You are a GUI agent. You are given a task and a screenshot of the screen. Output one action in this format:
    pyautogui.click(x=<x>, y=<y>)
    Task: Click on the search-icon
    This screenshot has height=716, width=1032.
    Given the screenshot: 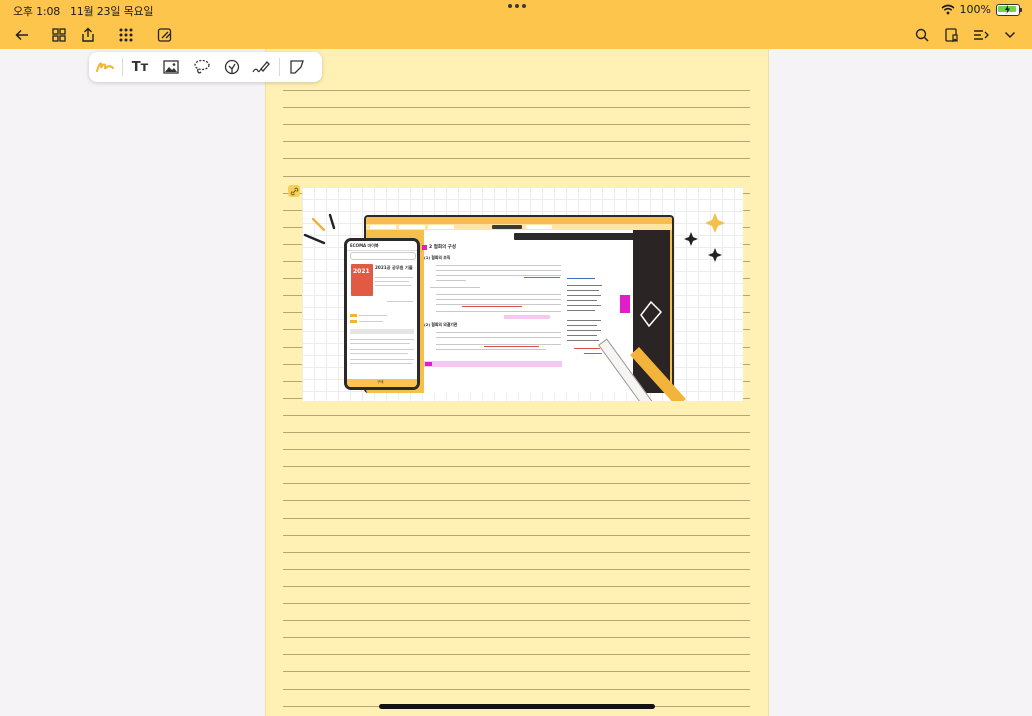 What is the action you would take?
    pyautogui.click(x=922, y=35)
    